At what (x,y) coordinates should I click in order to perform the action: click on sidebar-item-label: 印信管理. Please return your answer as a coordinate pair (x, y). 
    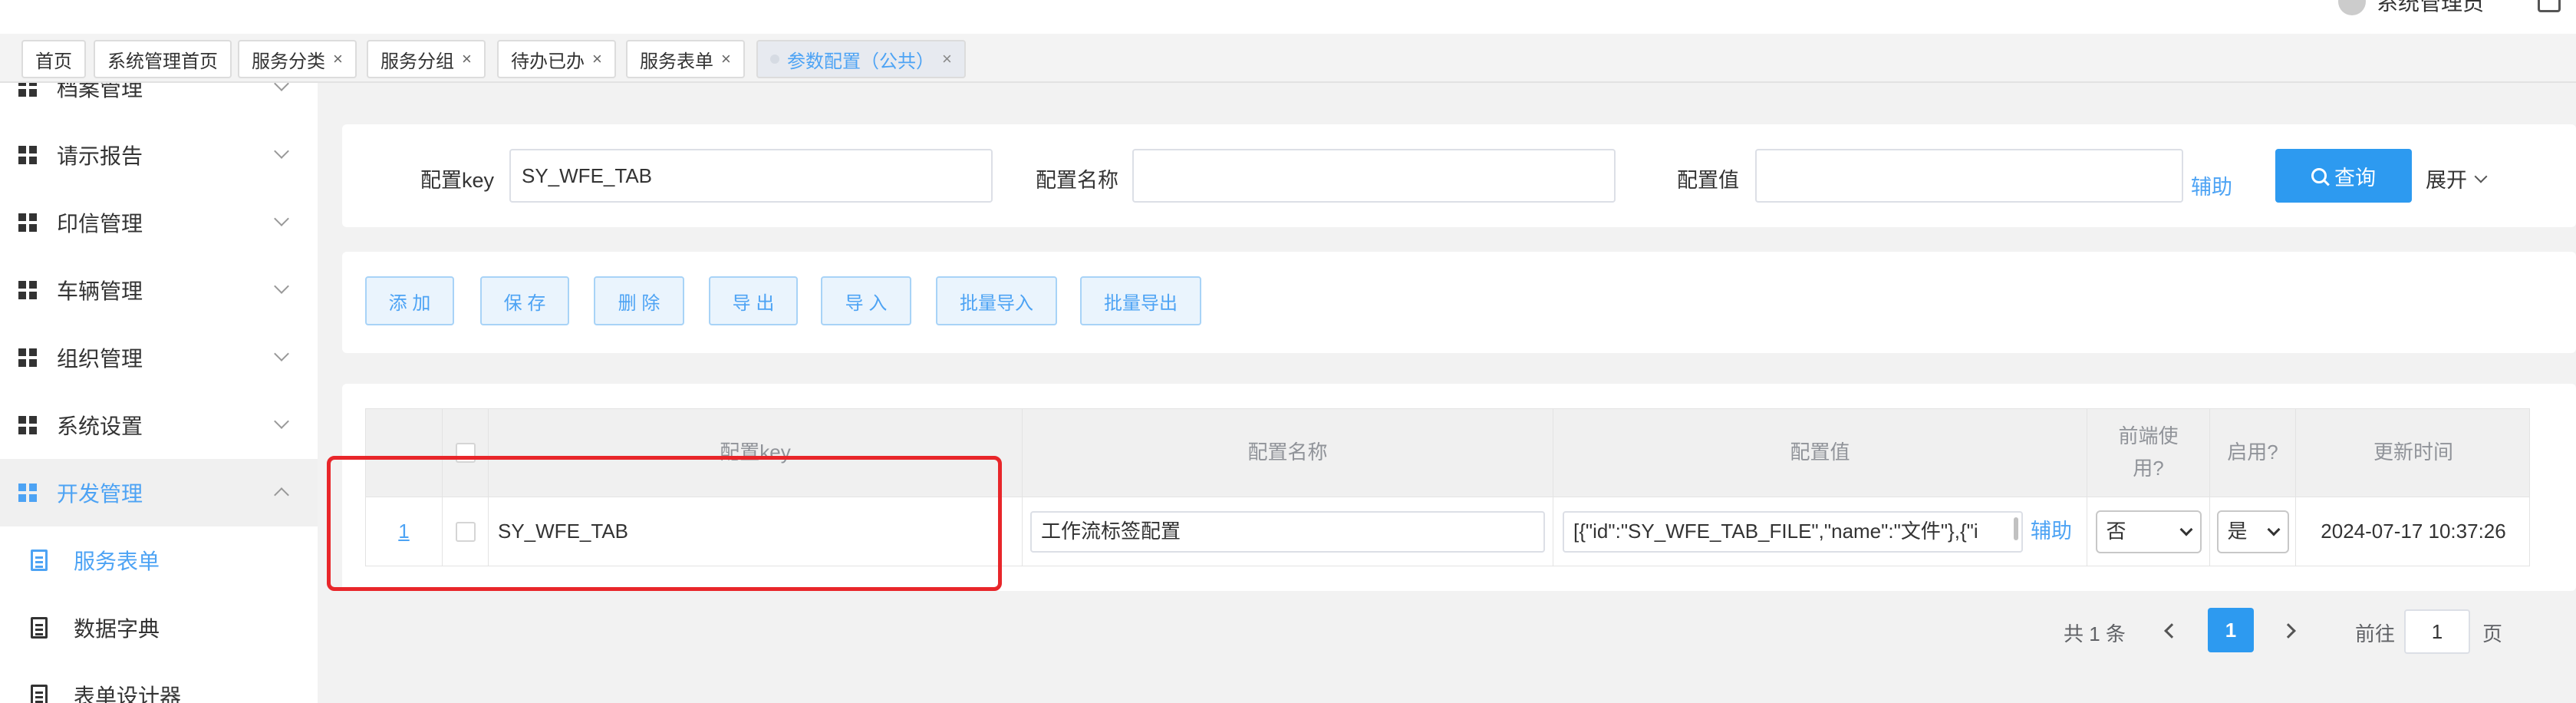
    Looking at the image, I should click on (100, 224).